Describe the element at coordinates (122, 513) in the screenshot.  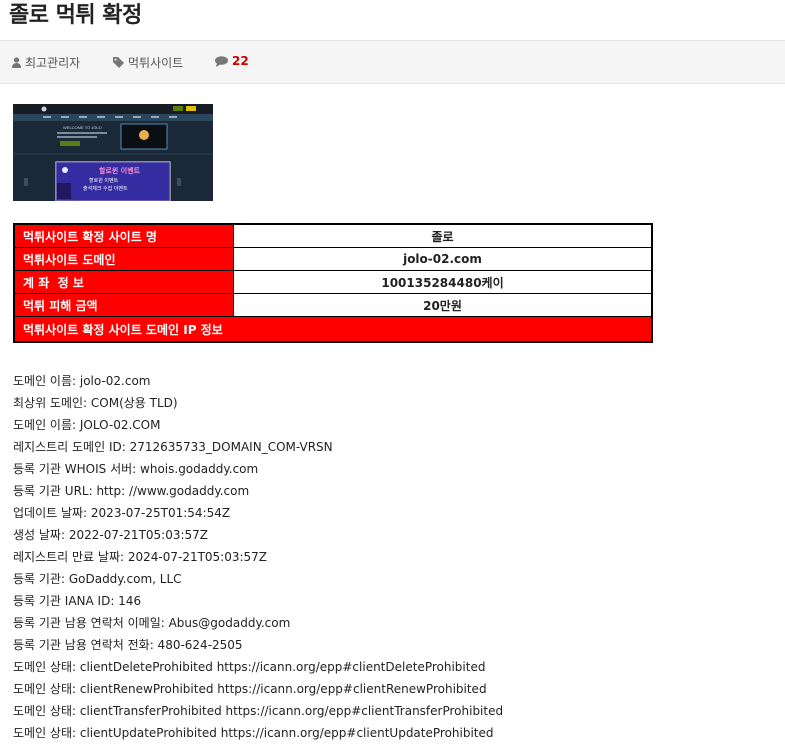
I see `whois-line: 업데이트 날짜: 2023-07-25T01:54:54Z` at that location.